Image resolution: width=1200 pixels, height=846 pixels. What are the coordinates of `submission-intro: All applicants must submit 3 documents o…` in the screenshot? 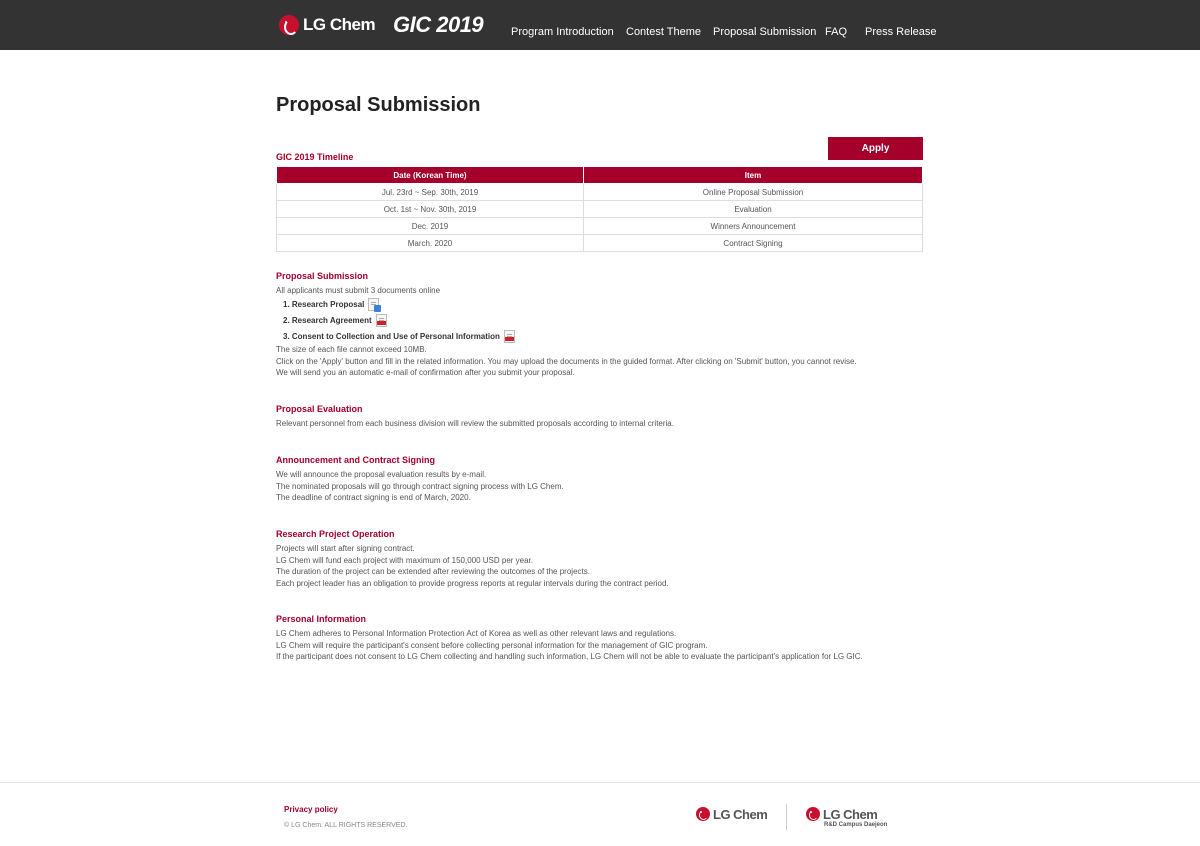 It's located at (358, 290).